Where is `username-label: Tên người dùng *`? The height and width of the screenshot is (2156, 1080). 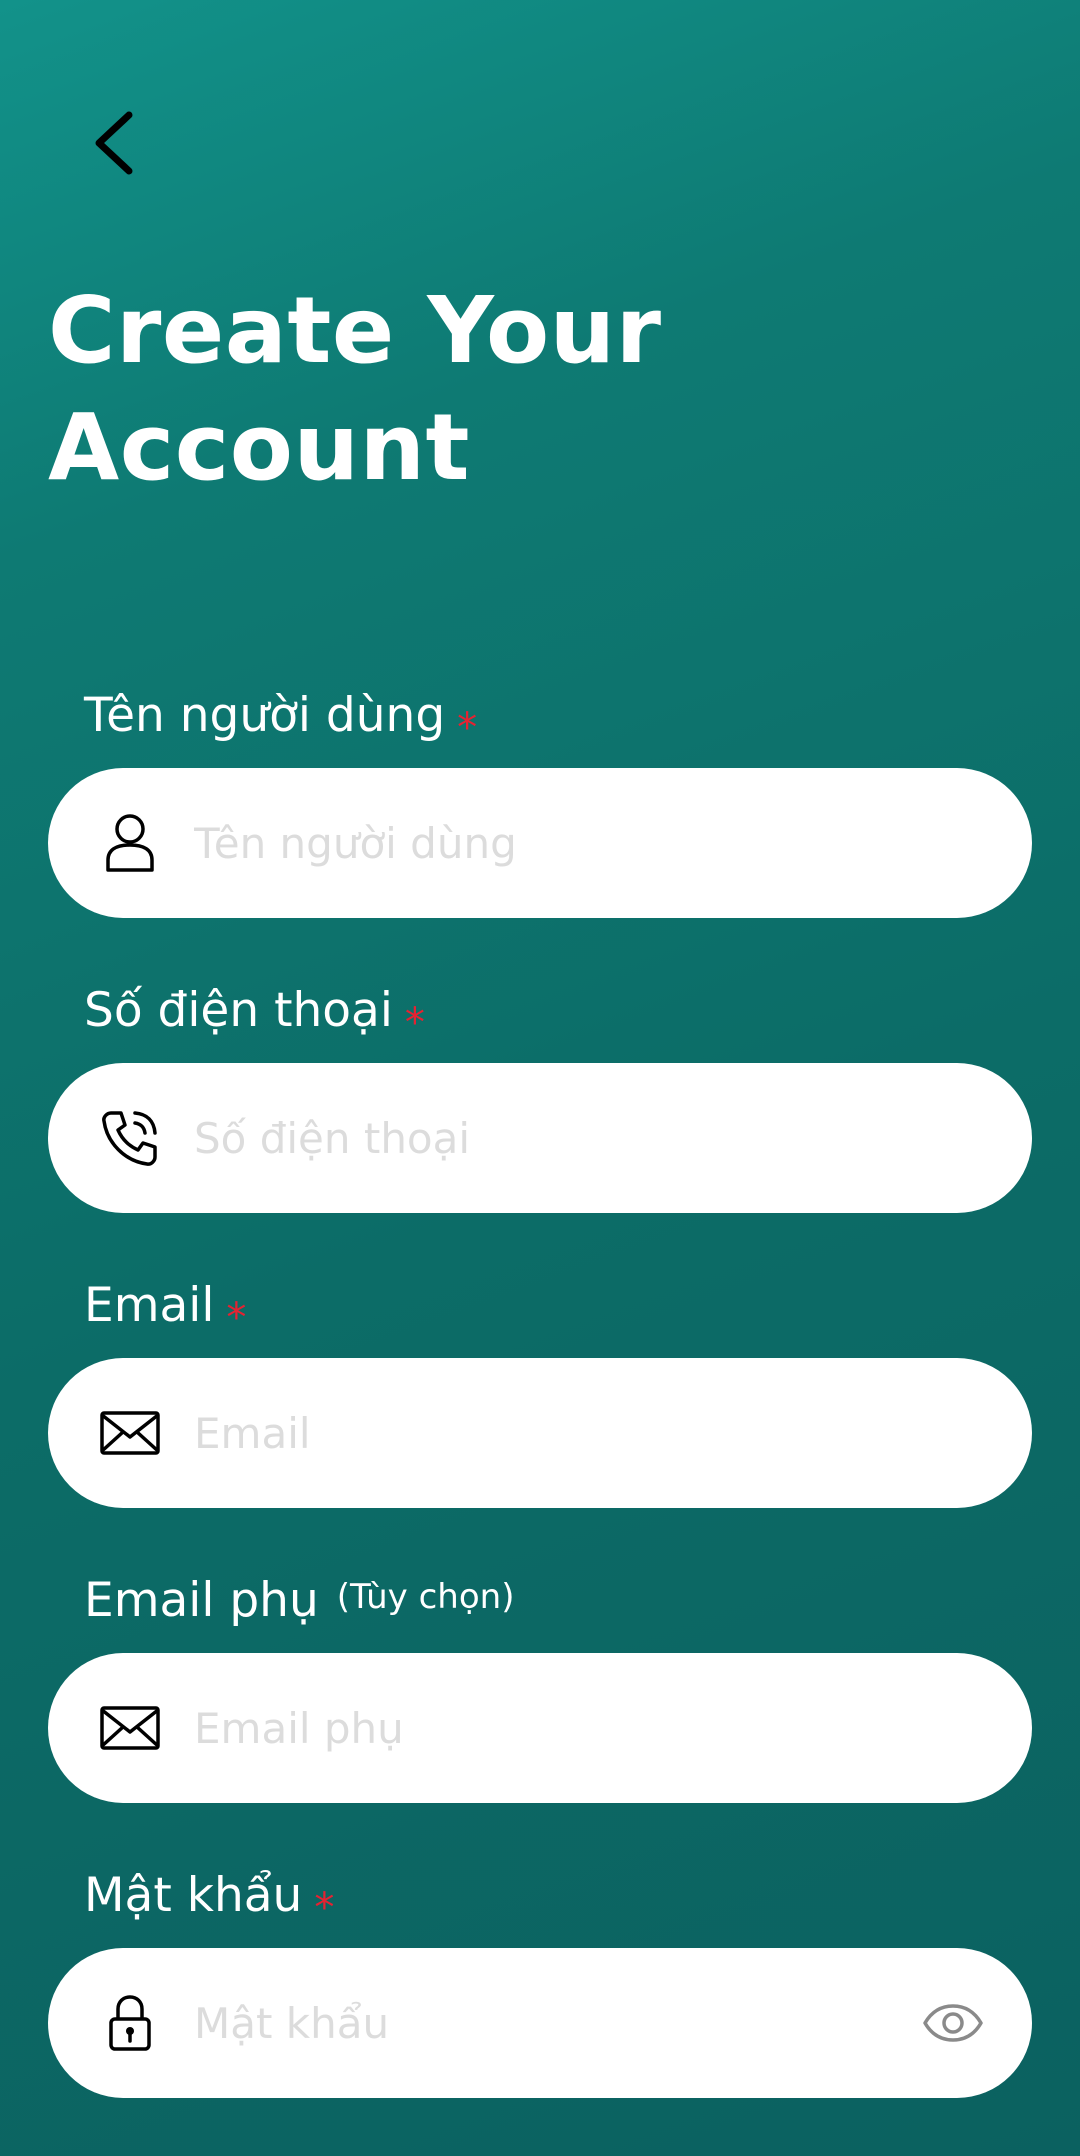
username-label: Tên người dùng * is located at coordinates (280, 719).